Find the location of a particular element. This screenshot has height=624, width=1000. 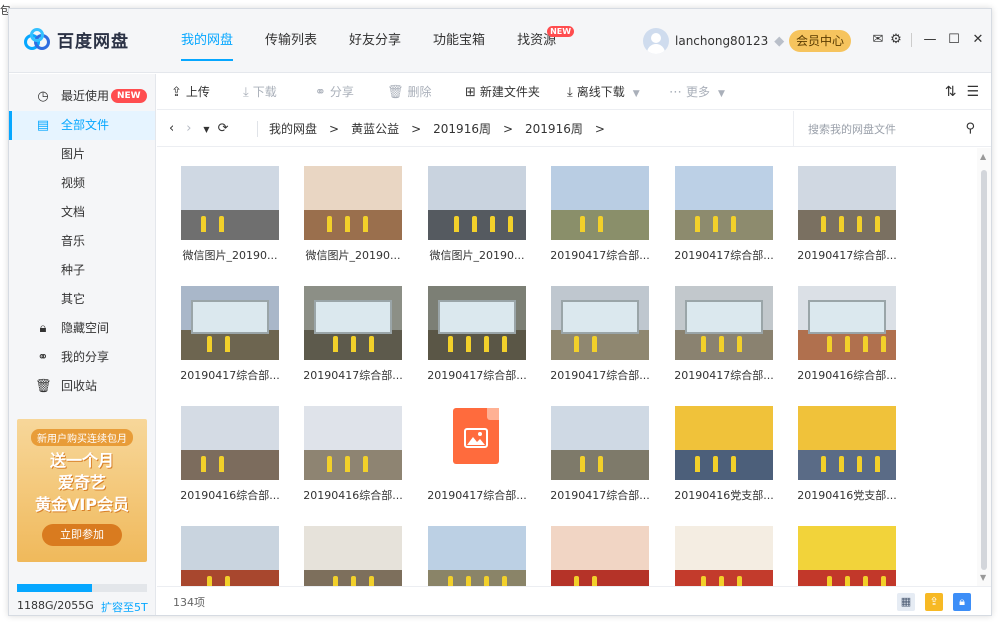

close-button: ✕ is located at coordinates (978, 40).